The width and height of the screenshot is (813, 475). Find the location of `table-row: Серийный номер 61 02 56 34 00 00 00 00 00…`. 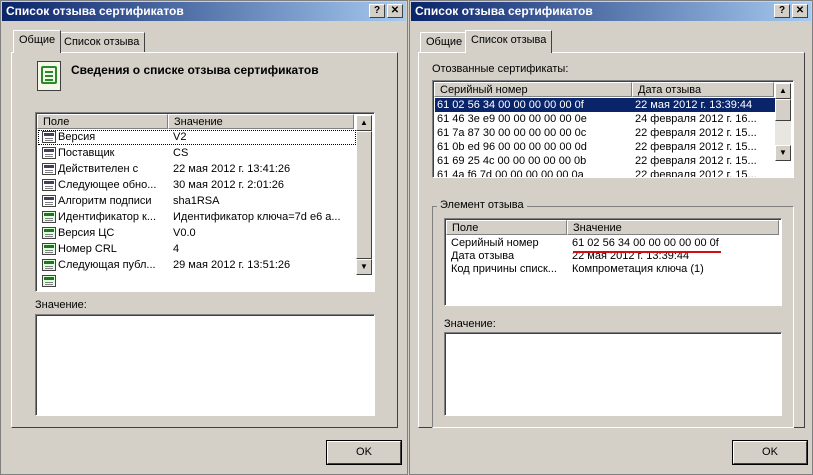

table-row: Серийный номер 61 02 56 34 00 00 00 00 00… is located at coordinates (613, 243).